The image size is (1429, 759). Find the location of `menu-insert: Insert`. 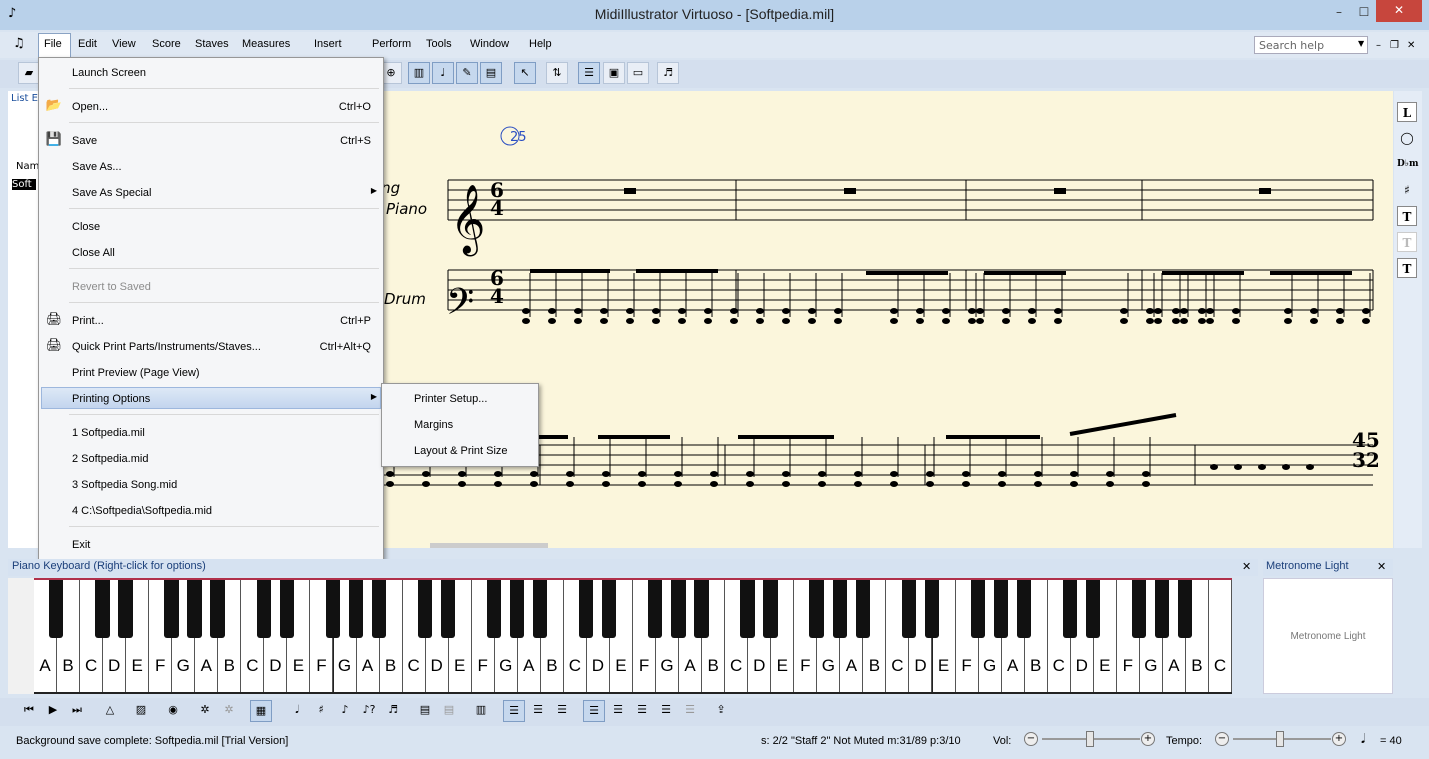

menu-insert: Insert is located at coordinates (328, 44).